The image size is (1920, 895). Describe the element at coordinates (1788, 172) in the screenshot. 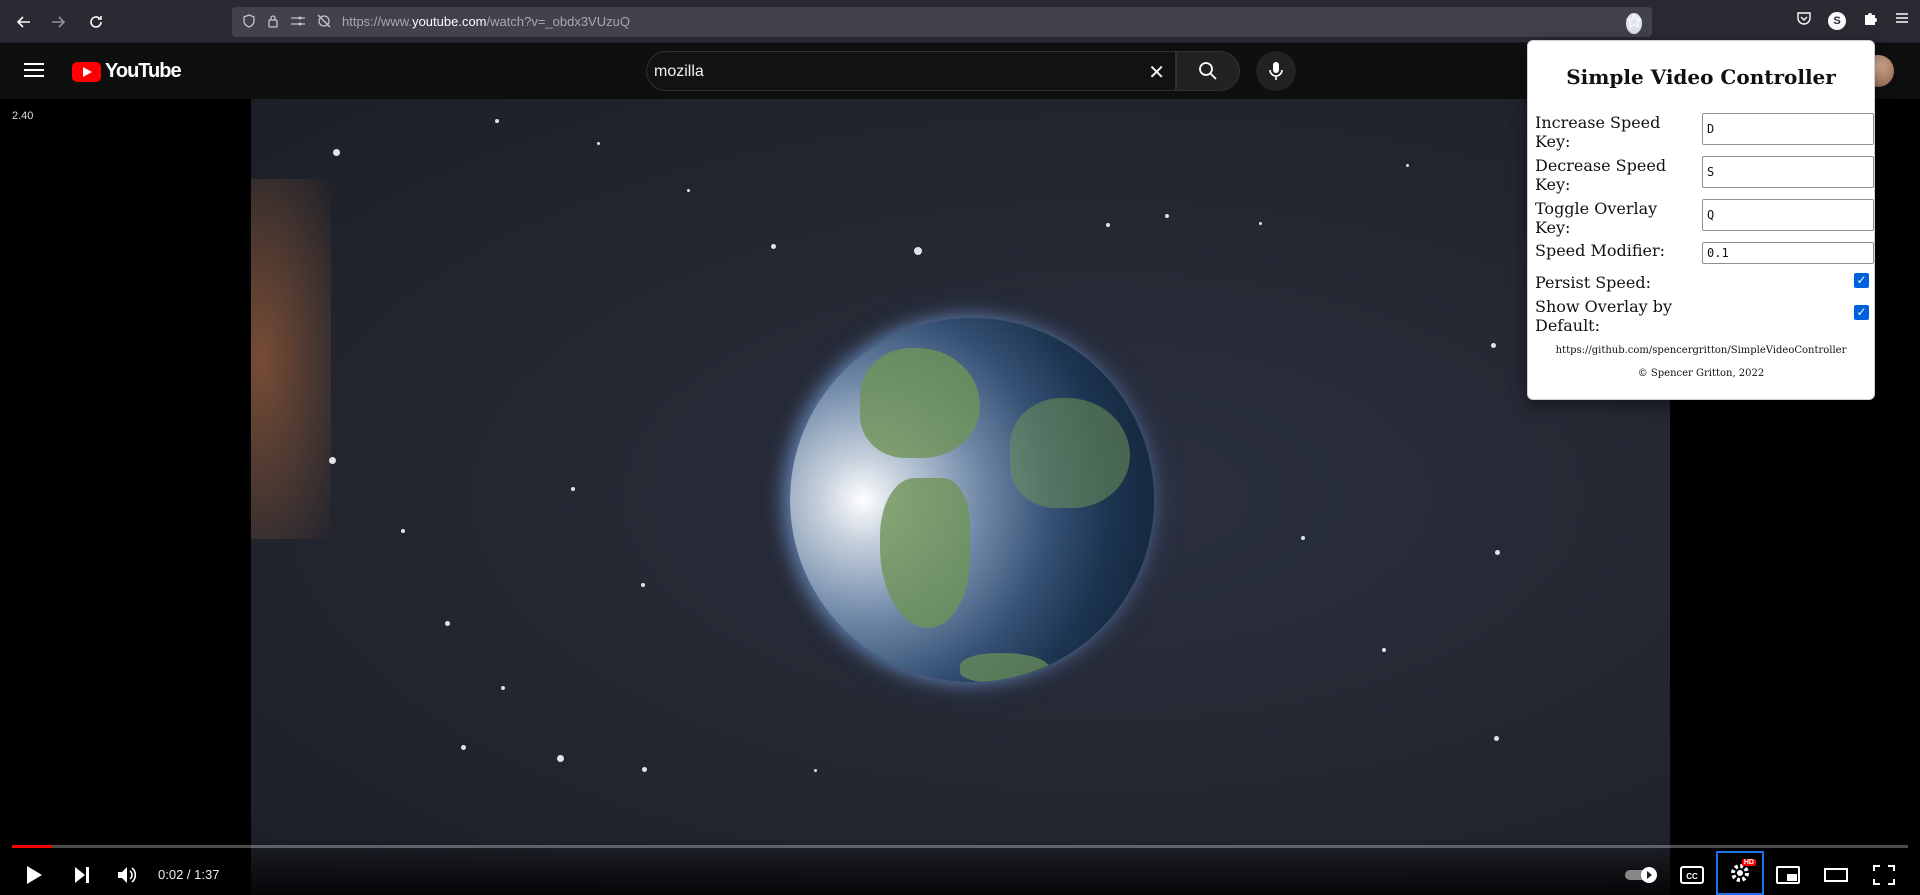

I see `decrease-speed-key-input` at that location.